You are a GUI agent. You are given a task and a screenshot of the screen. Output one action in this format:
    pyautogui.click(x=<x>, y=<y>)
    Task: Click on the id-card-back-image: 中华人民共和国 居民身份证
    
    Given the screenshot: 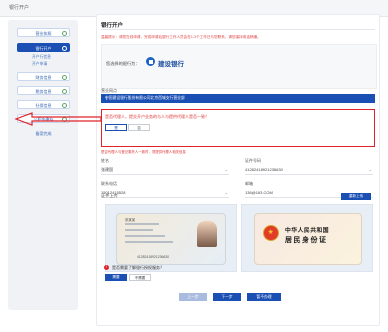 What is the action you would take?
    pyautogui.click(x=308, y=239)
    